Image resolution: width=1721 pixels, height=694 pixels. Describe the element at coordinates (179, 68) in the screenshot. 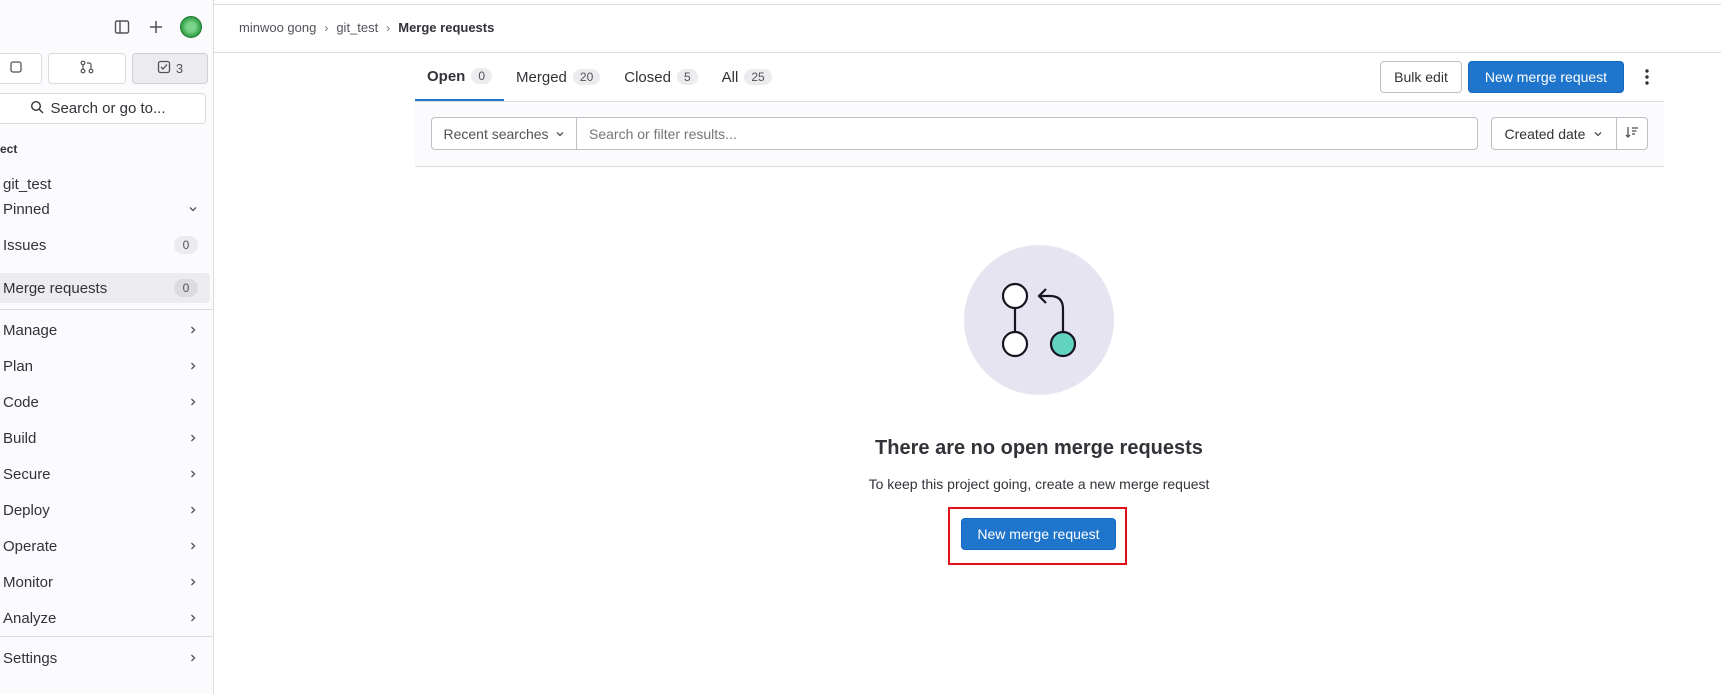

I see `todos-count: 3` at that location.